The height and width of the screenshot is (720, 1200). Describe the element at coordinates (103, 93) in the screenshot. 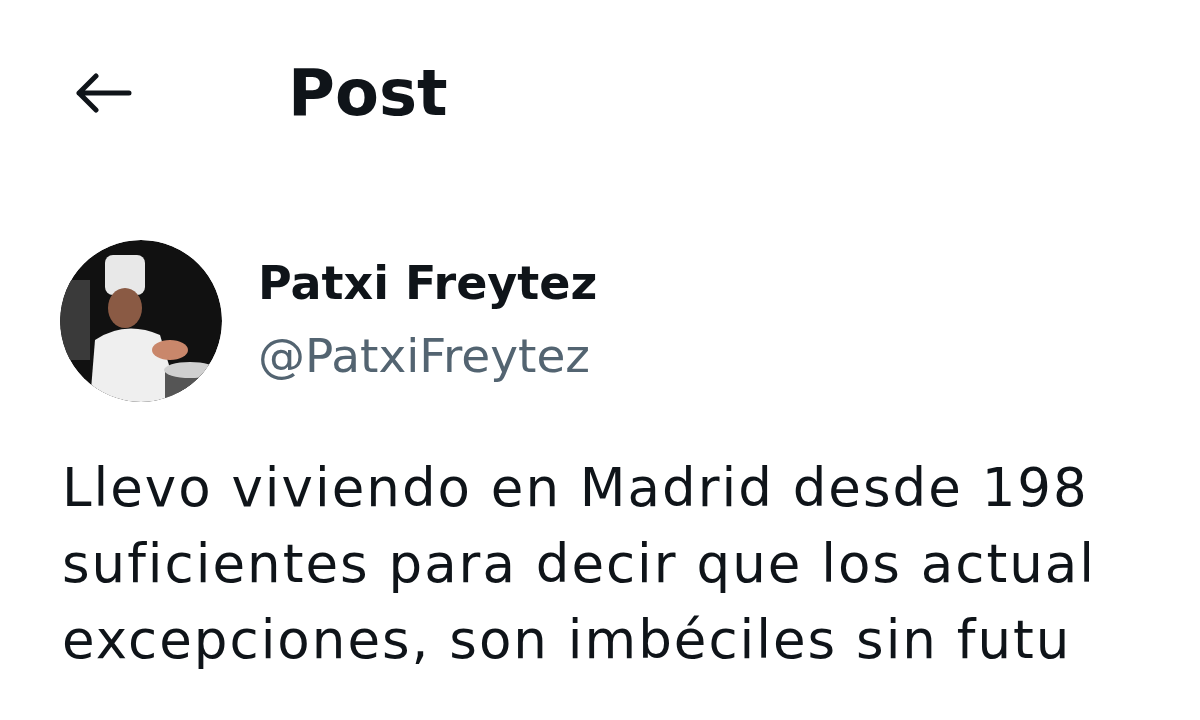

I see `back-arrow-icon` at that location.